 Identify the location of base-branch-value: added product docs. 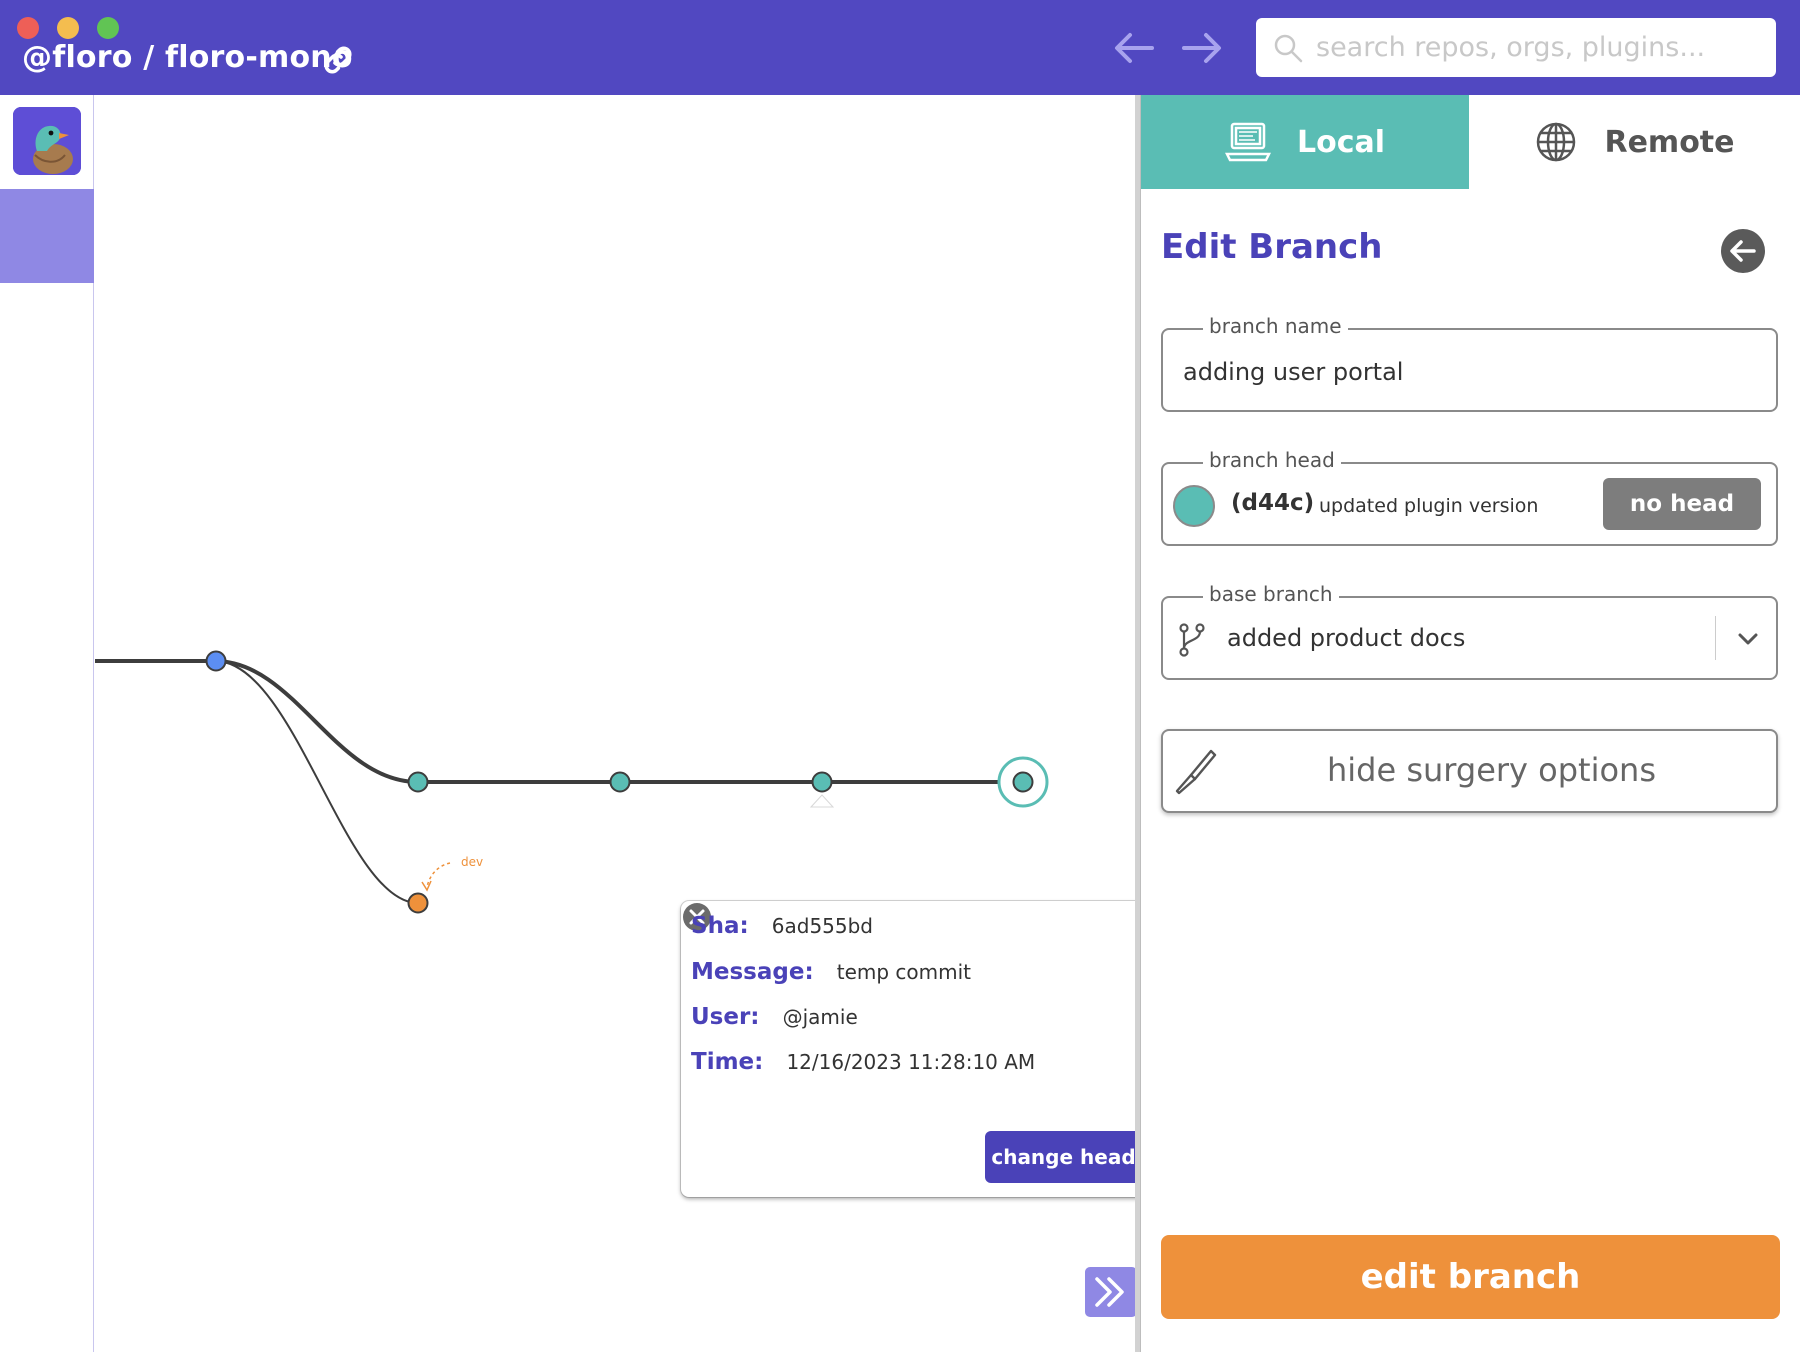
(1346, 638).